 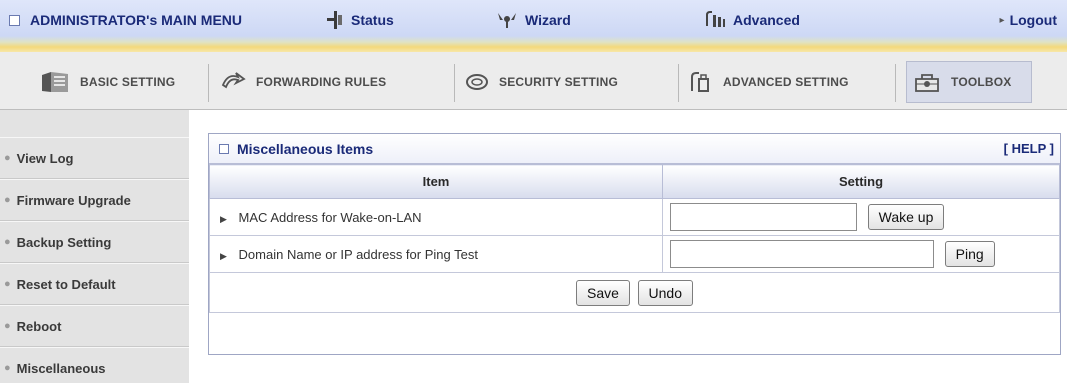 I want to click on tab-security-setting: SECURITY SETTING, so click(x=541, y=82).